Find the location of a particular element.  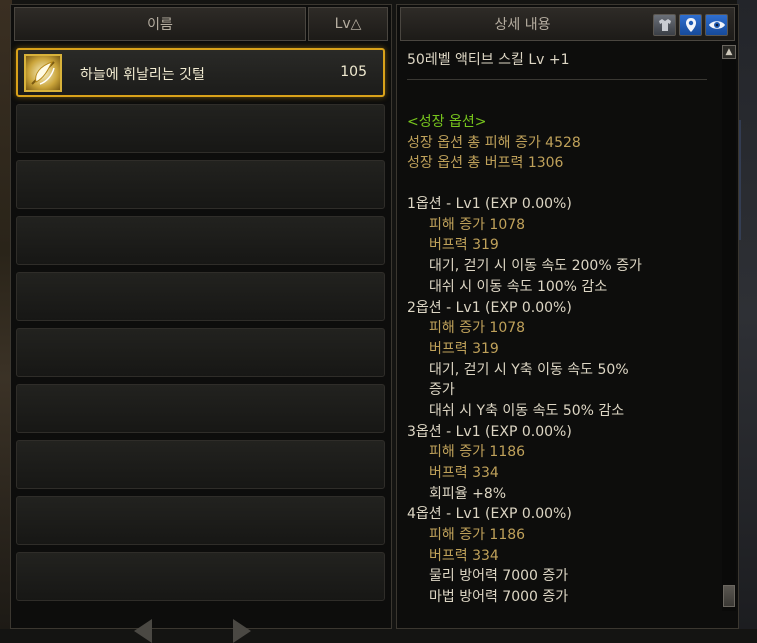

option3-header: 3옵션 - Lv1 (EXP 0.00%) is located at coordinates (489, 431).